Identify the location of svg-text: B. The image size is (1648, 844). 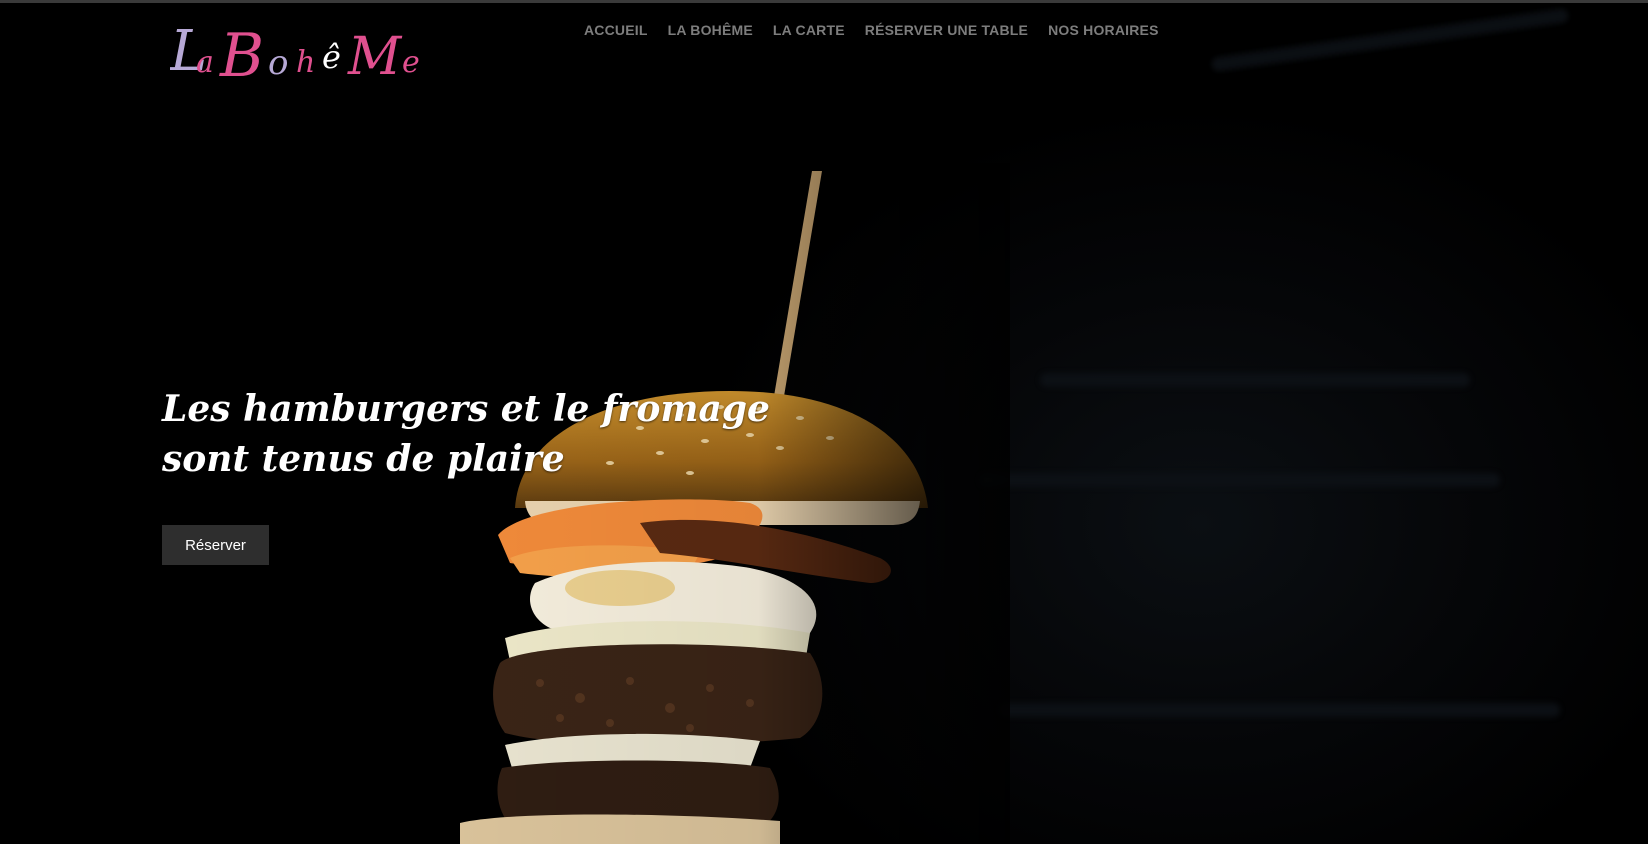
(241, 55).